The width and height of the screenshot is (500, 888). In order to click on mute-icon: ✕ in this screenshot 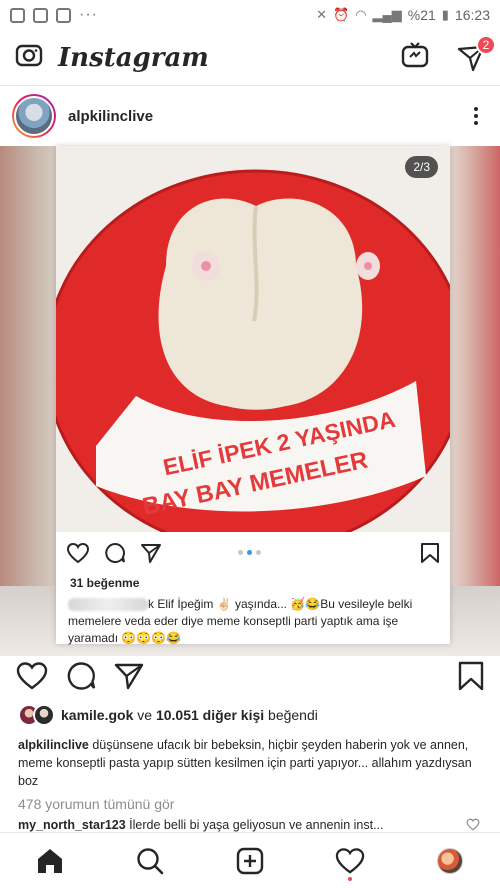, I will do `click(322, 14)`.